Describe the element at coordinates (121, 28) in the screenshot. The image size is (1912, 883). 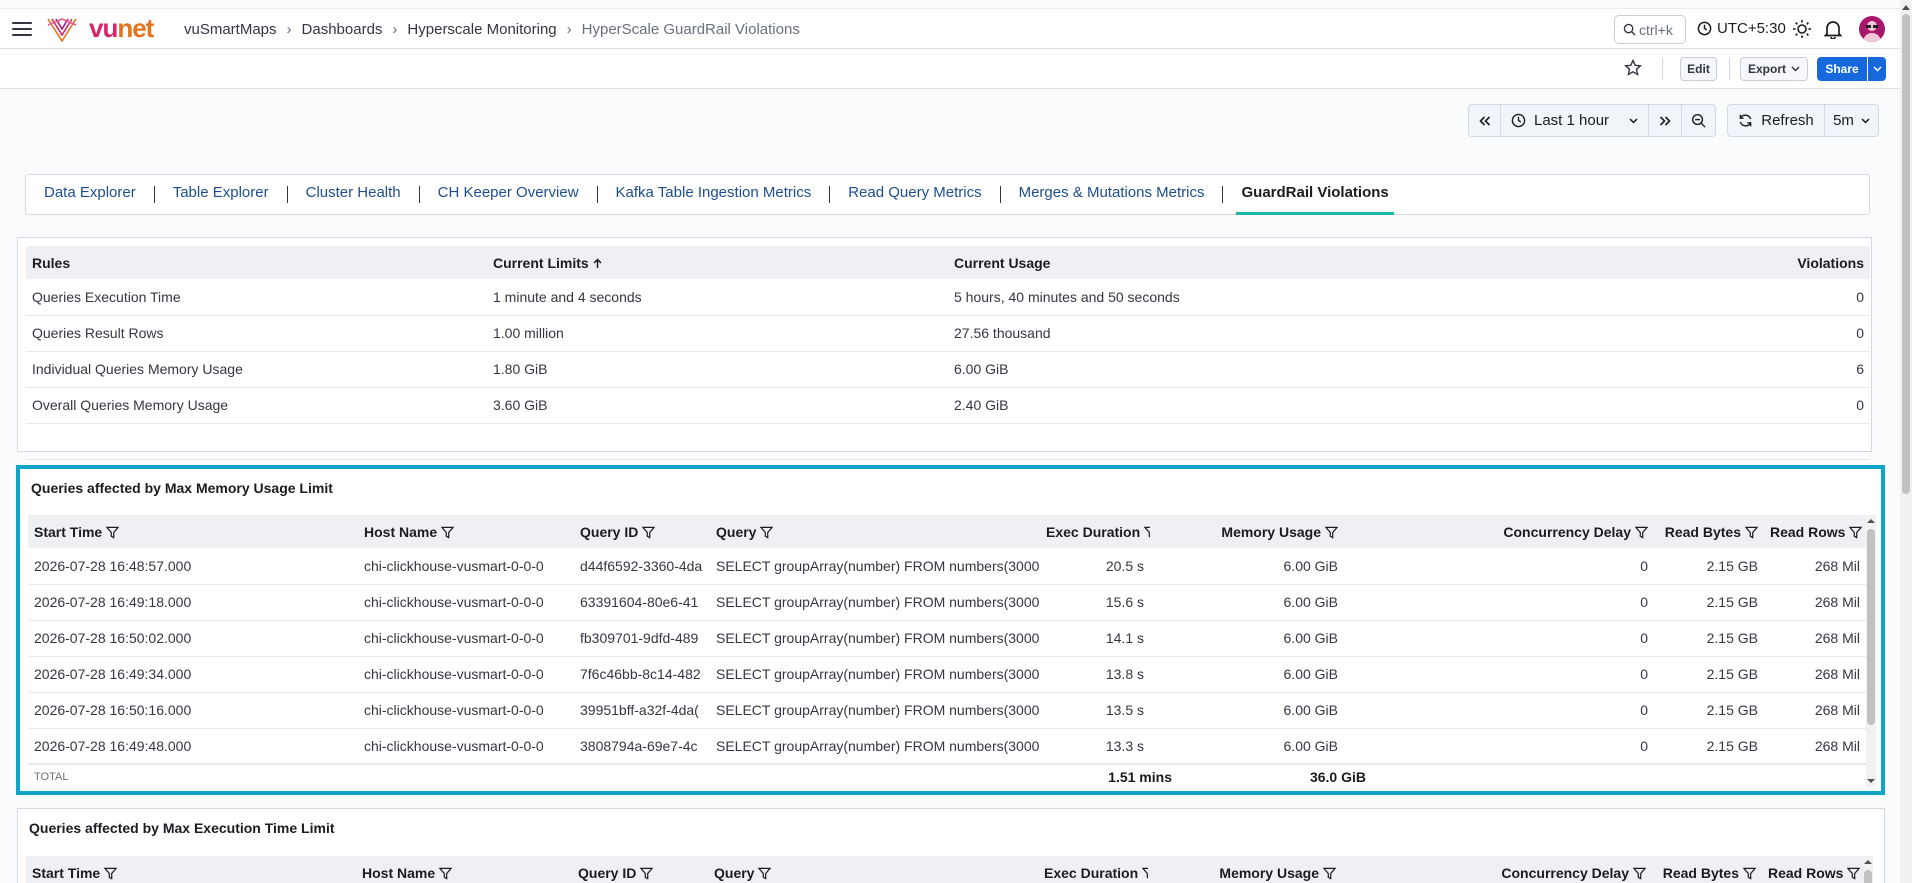
I see `brand-name: vunet` at that location.